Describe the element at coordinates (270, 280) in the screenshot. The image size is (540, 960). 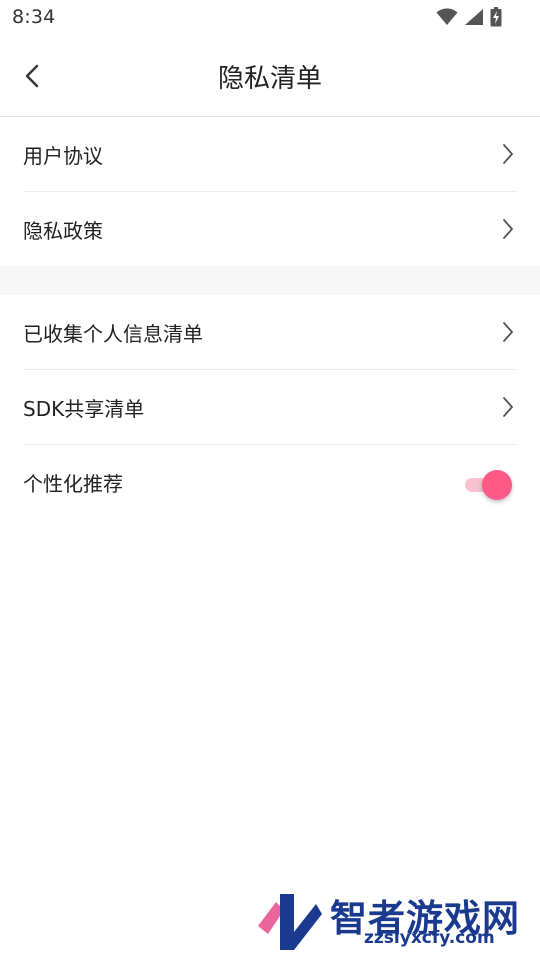
I see `section-separator` at that location.